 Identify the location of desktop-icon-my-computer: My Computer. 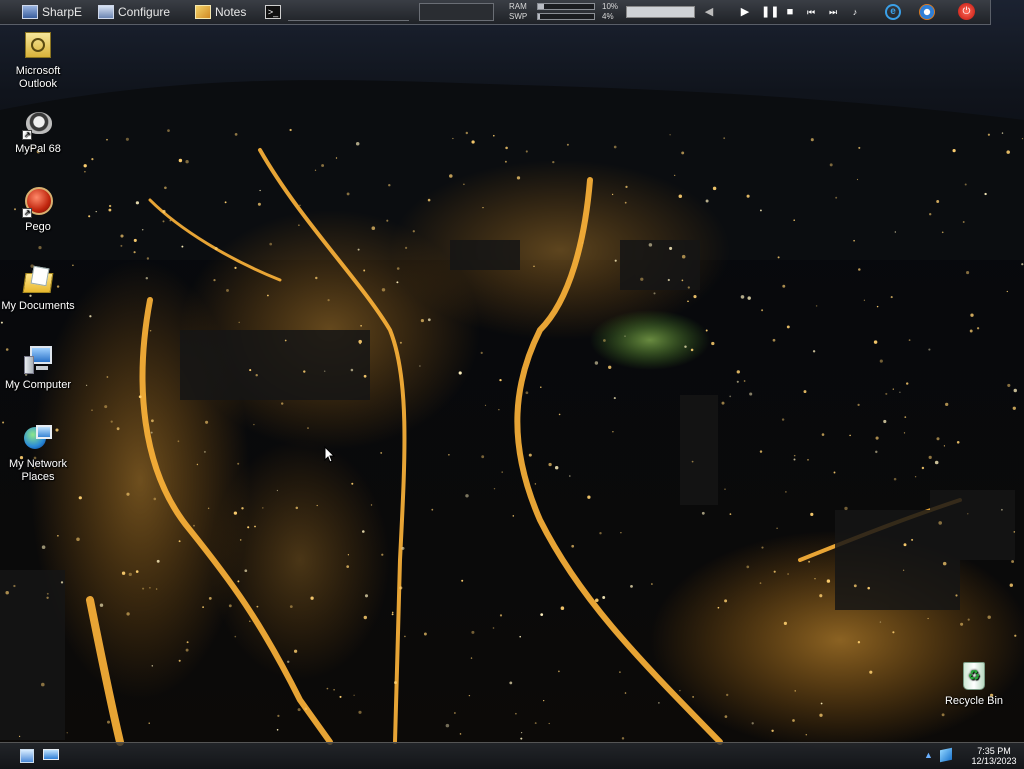
(38, 368).